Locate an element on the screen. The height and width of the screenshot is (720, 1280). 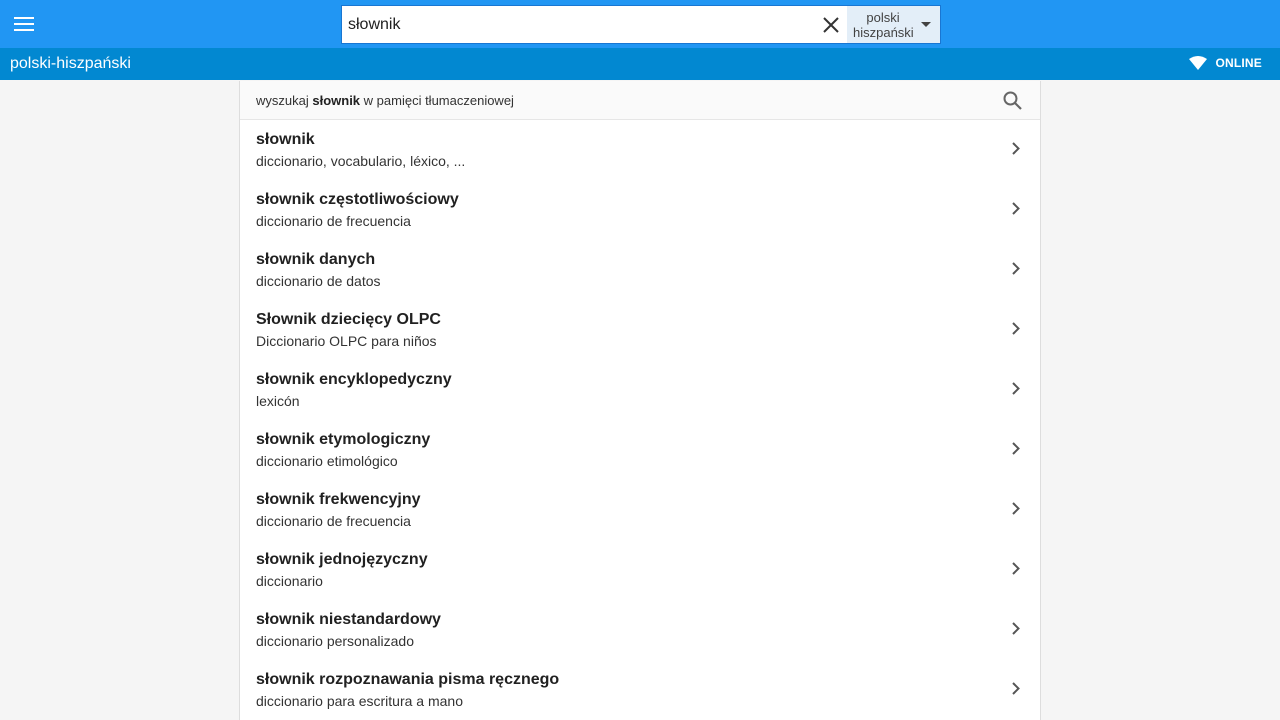
wifi-icon is located at coordinates (1198, 63).